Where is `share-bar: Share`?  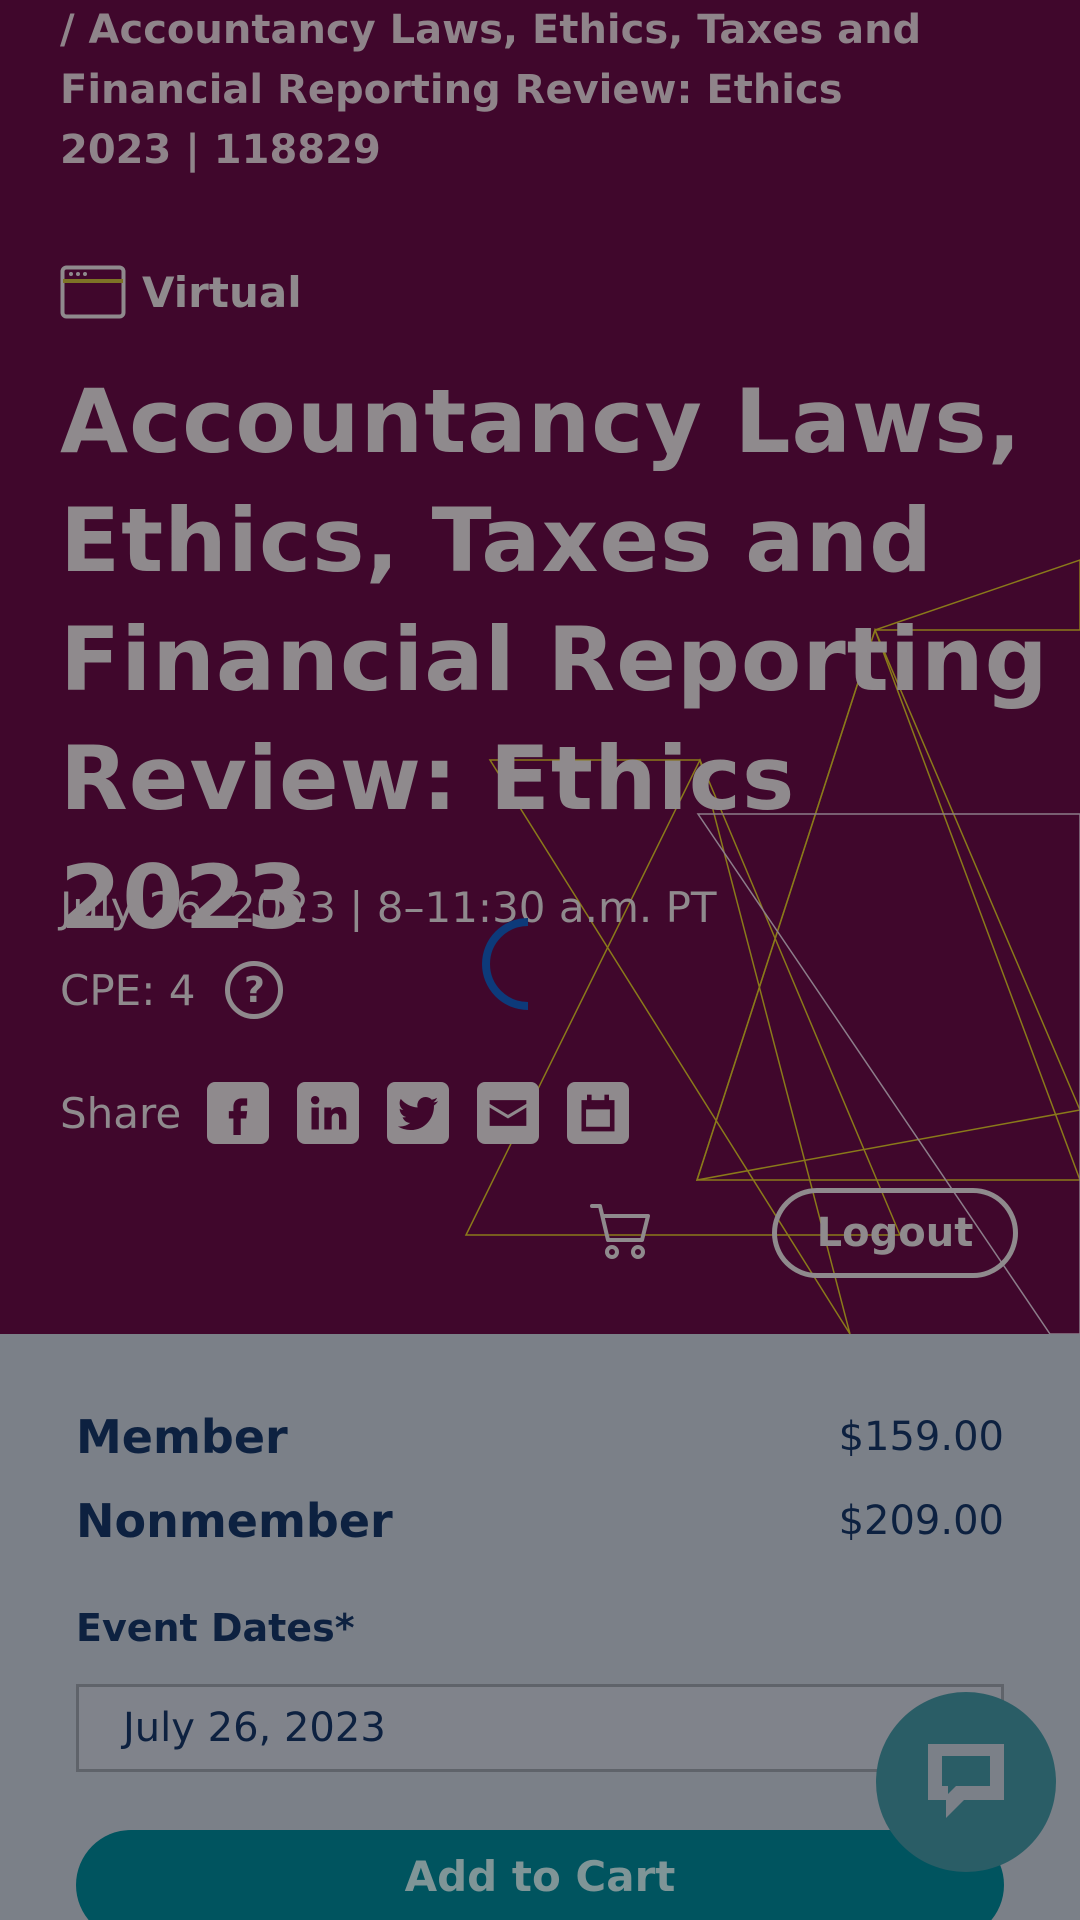
share-bar: Share is located at coordinates (358, 1113).